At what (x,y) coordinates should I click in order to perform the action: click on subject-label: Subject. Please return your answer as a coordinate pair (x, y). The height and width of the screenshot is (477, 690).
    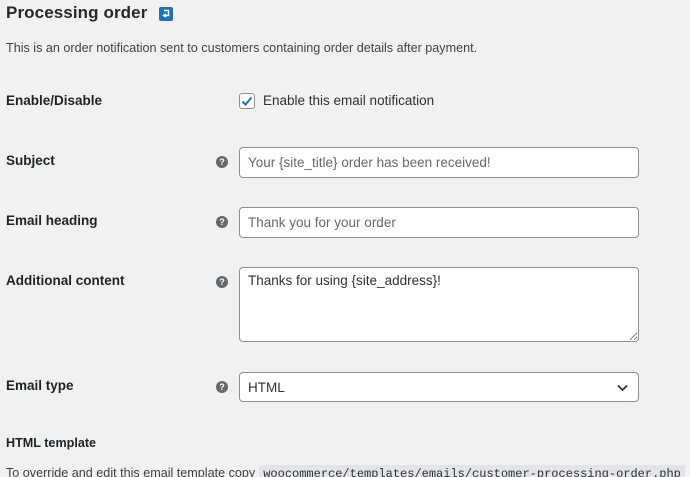
    Looking at the image, I should click on (30, 160).